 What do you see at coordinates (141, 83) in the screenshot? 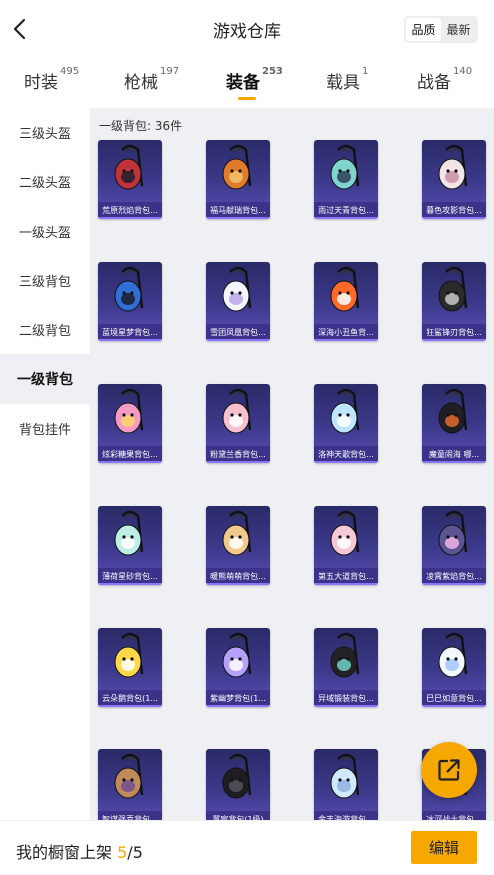
I see `tab-label: 枪械` at bounding box center [141, 83].